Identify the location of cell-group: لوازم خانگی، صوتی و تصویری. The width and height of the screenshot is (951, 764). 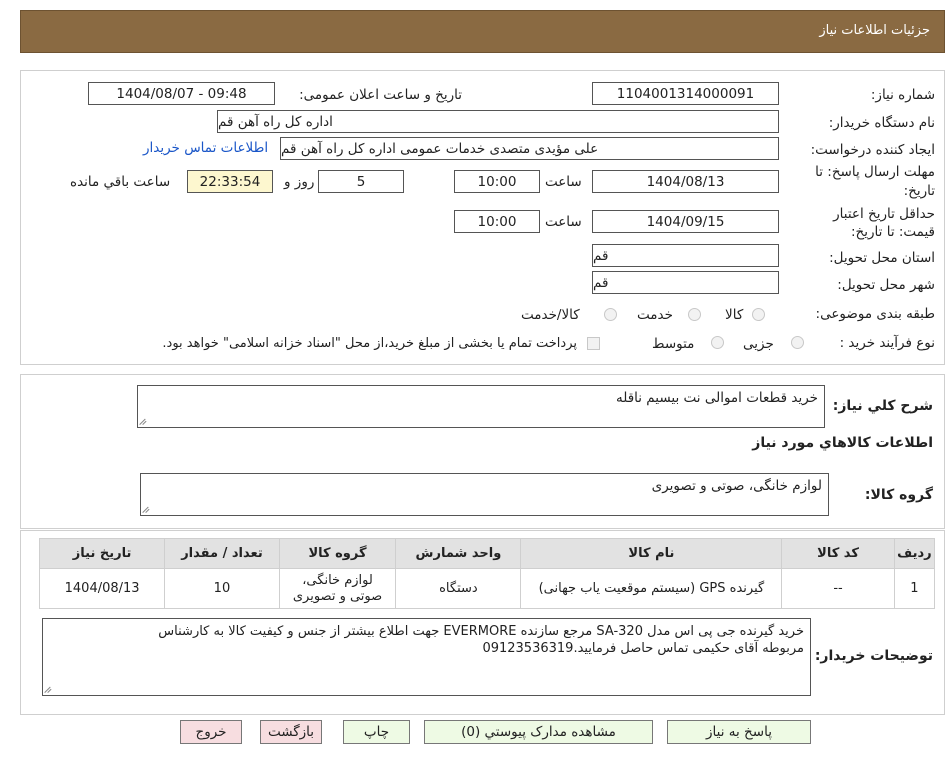
(337, 588).